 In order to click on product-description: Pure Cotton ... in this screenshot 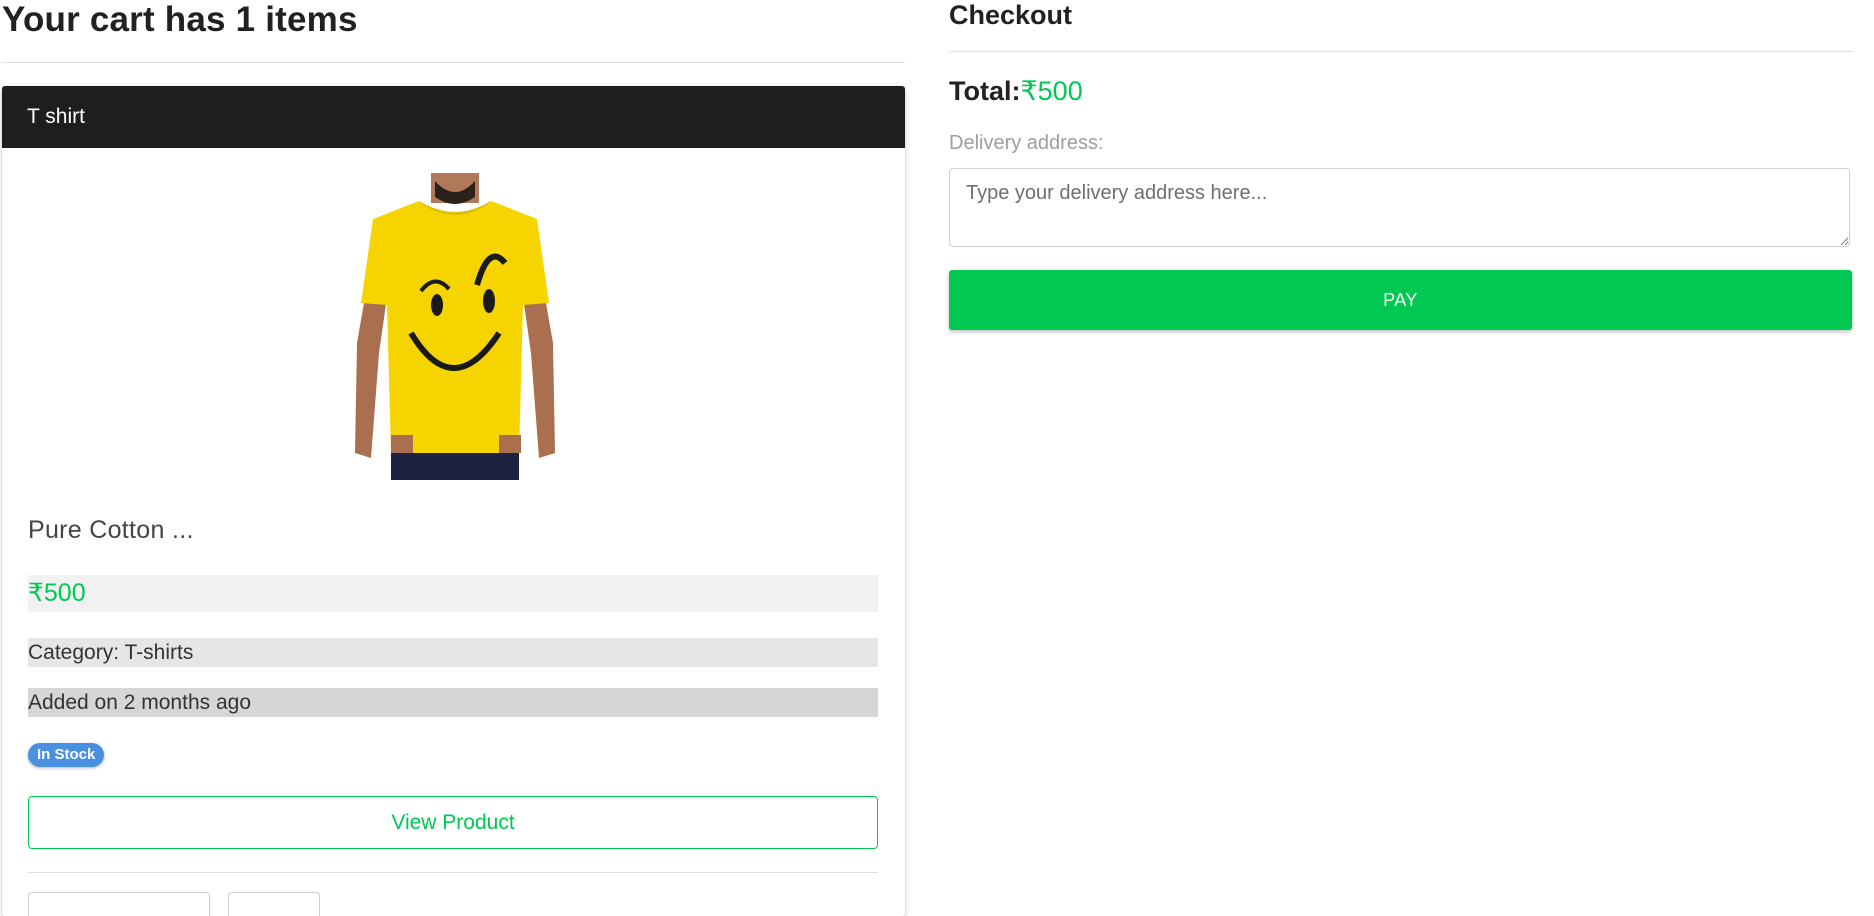, I will do `click(111, 530)`.